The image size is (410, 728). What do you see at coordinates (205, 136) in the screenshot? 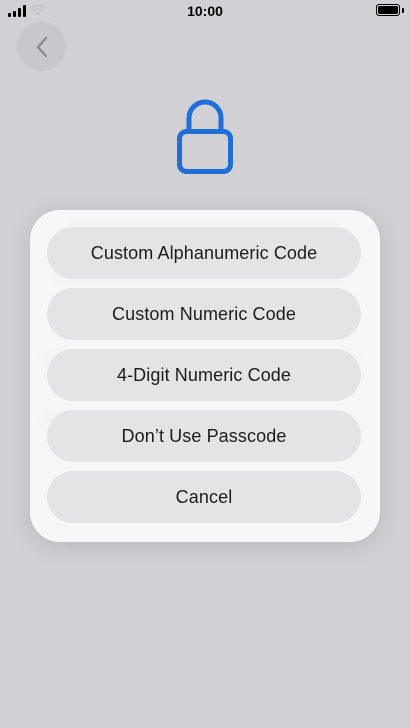
I see `lock-icon` at bounding box center [205, 136].